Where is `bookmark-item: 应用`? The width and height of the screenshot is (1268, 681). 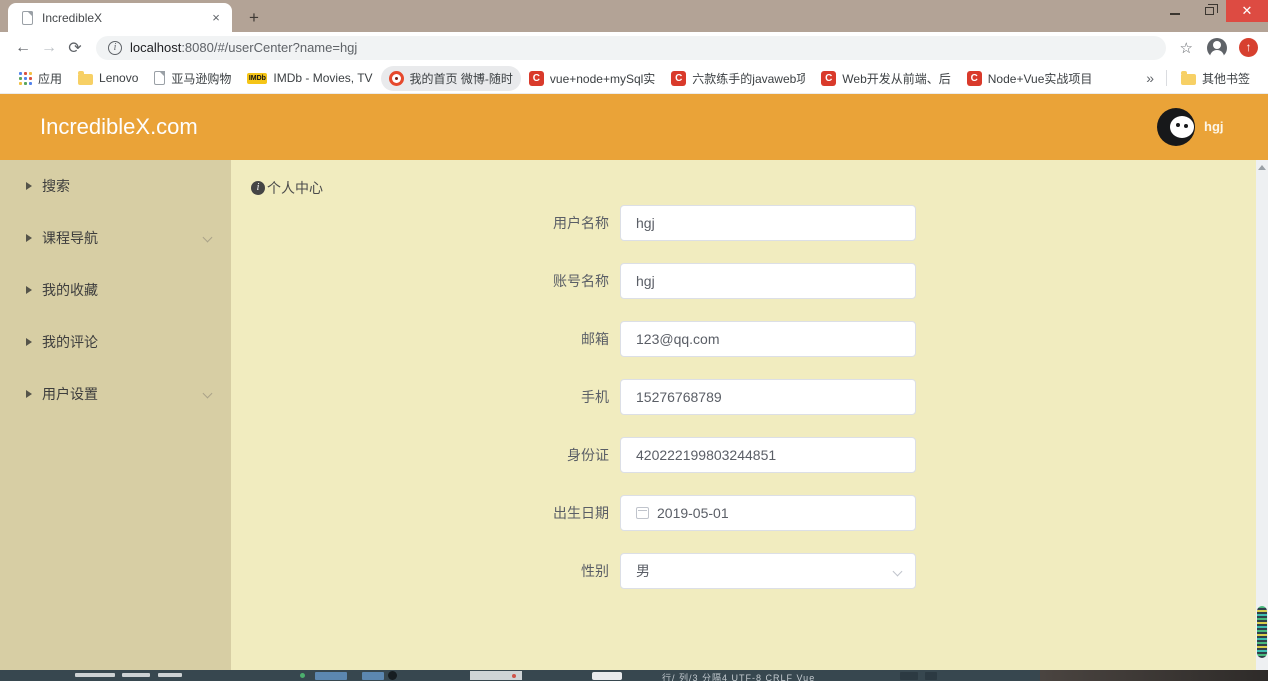 bookmark-item: 应用 is located at coordinates (40, 78).